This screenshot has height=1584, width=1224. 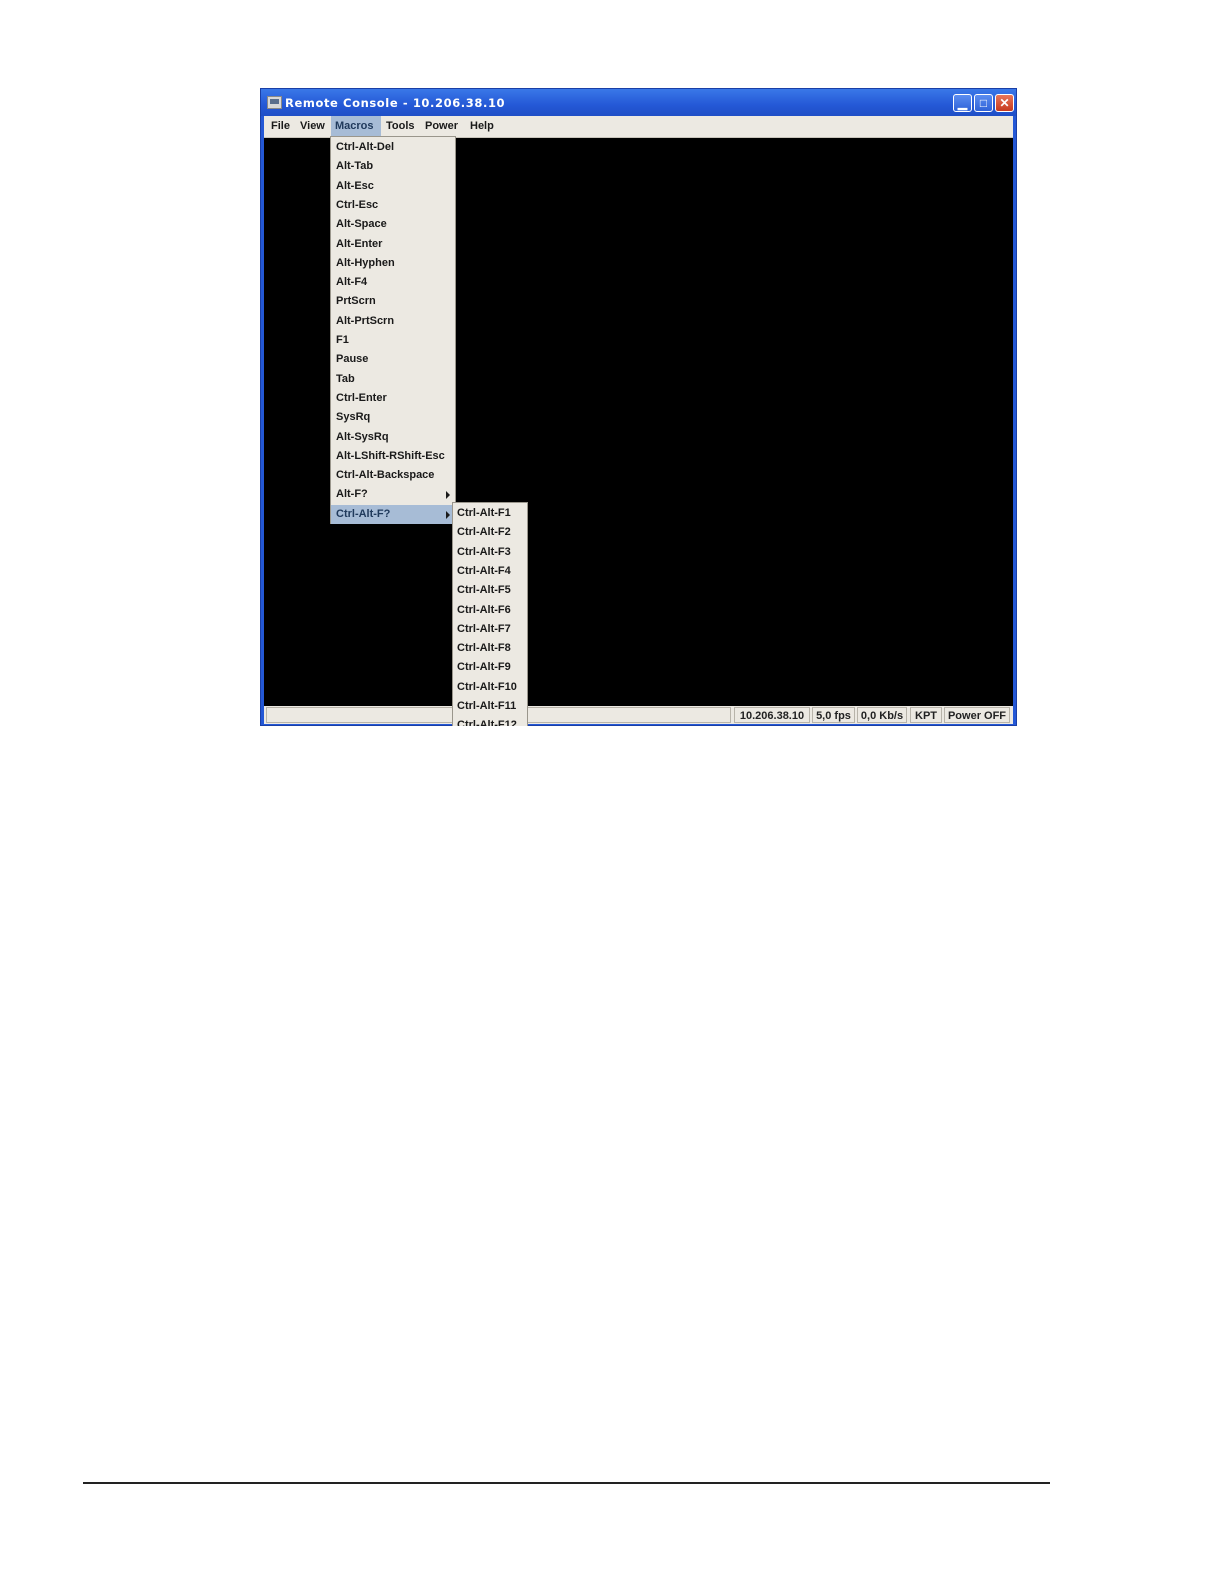 I want to click on menu-bar: File View Macros Tools Power Help, so click(x=638, y=127).